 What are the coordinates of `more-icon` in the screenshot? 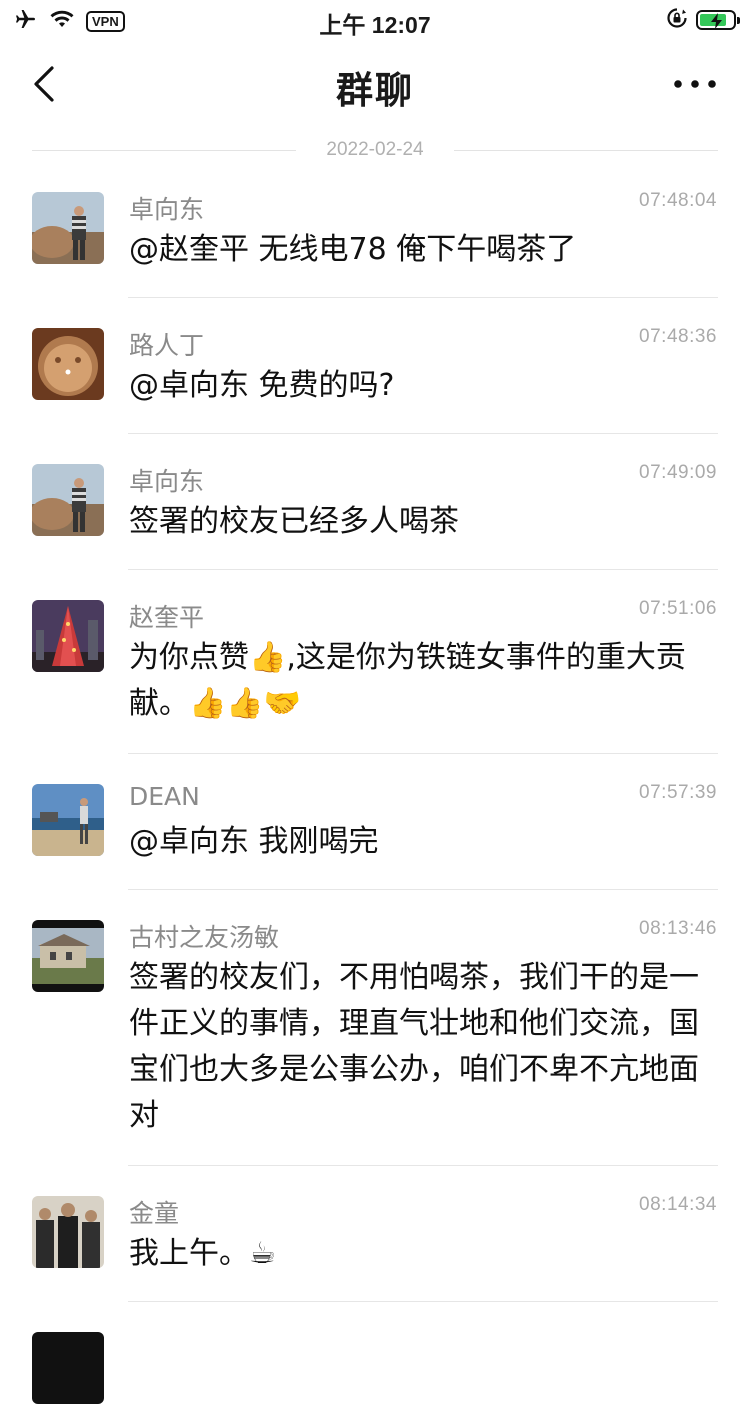 It's located at (695, 84).